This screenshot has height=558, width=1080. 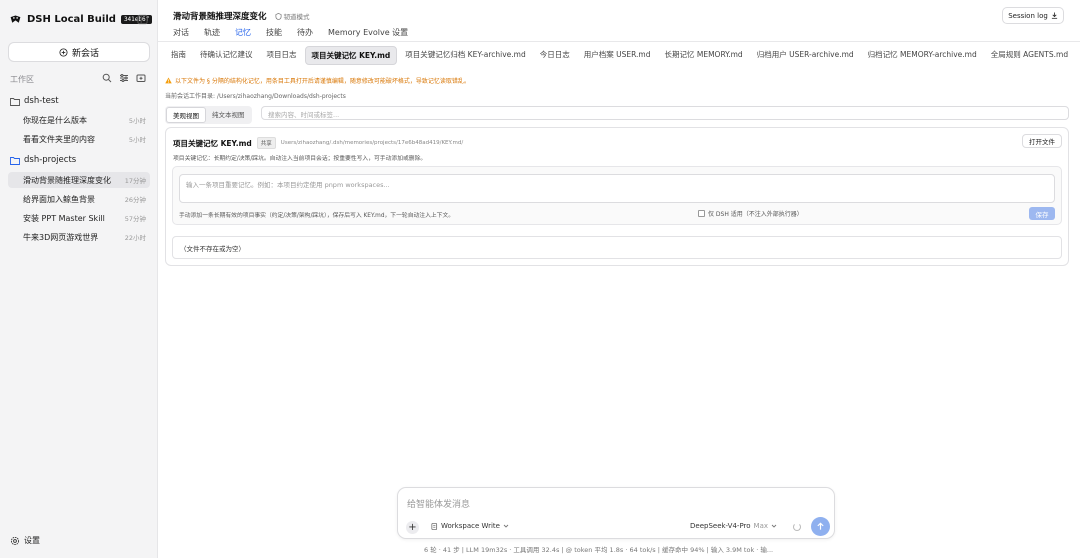 I want to click on send-button, so click(x=820, y=526).